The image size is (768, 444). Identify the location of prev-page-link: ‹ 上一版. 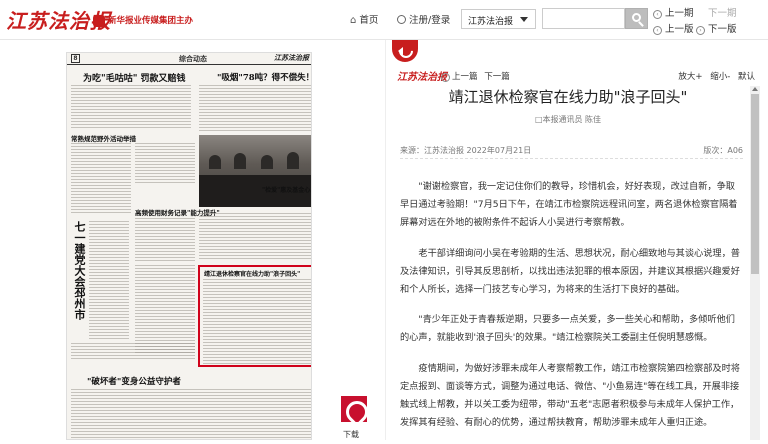
(673, 28).